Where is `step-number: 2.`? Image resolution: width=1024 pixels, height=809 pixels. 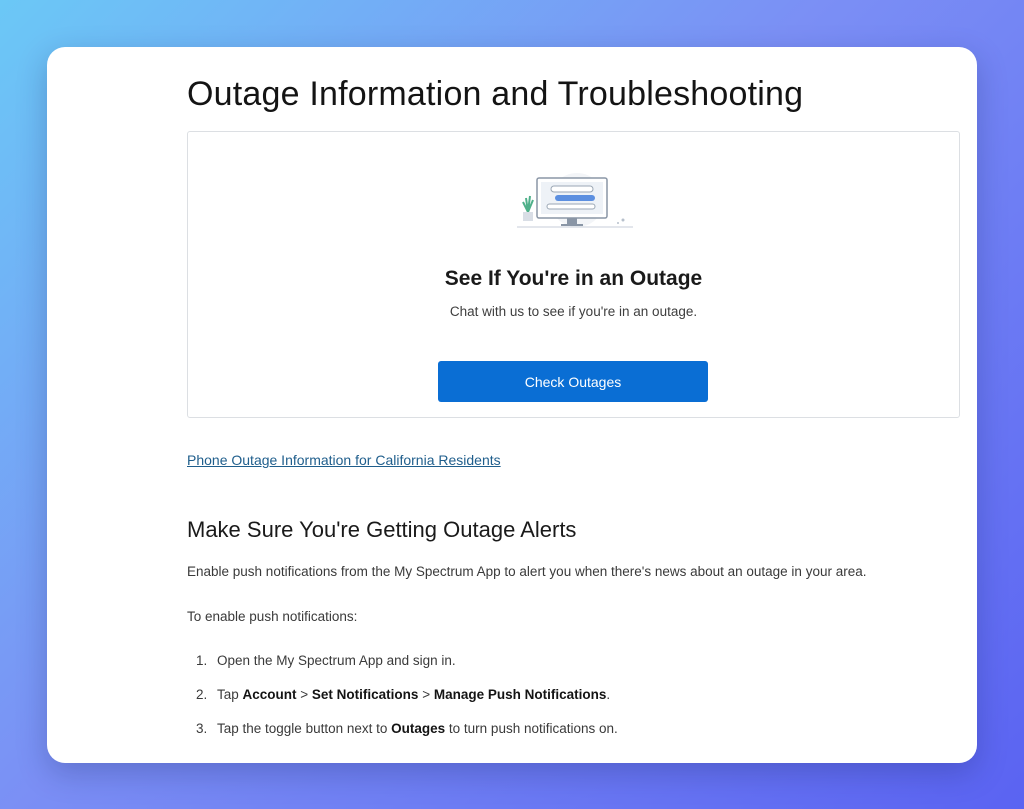 step-number: 2. is located at coordinates (202, 694).